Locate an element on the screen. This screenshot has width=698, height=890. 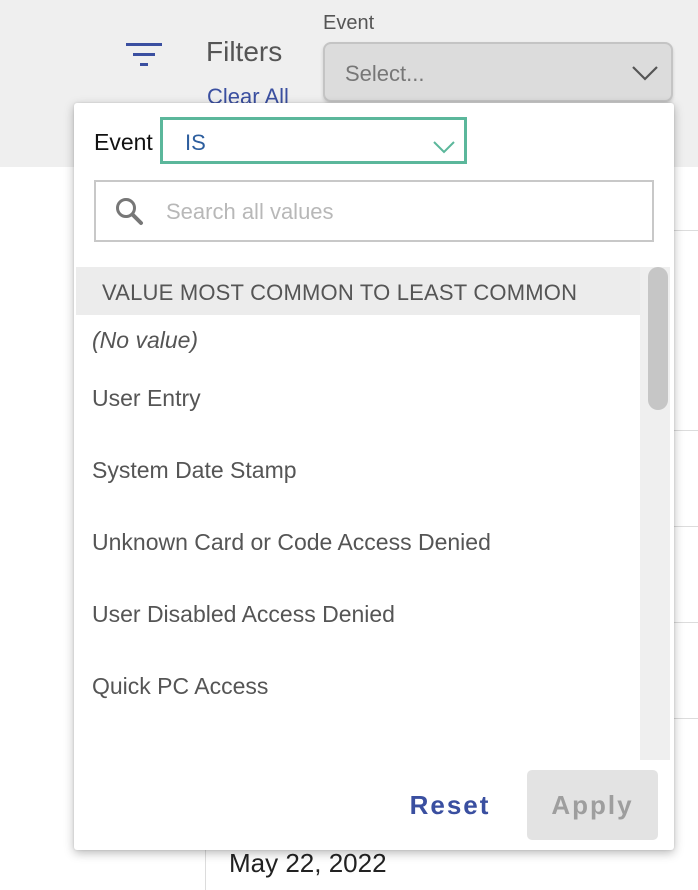
list-item: User Entry is located at coordinates (358, 407).